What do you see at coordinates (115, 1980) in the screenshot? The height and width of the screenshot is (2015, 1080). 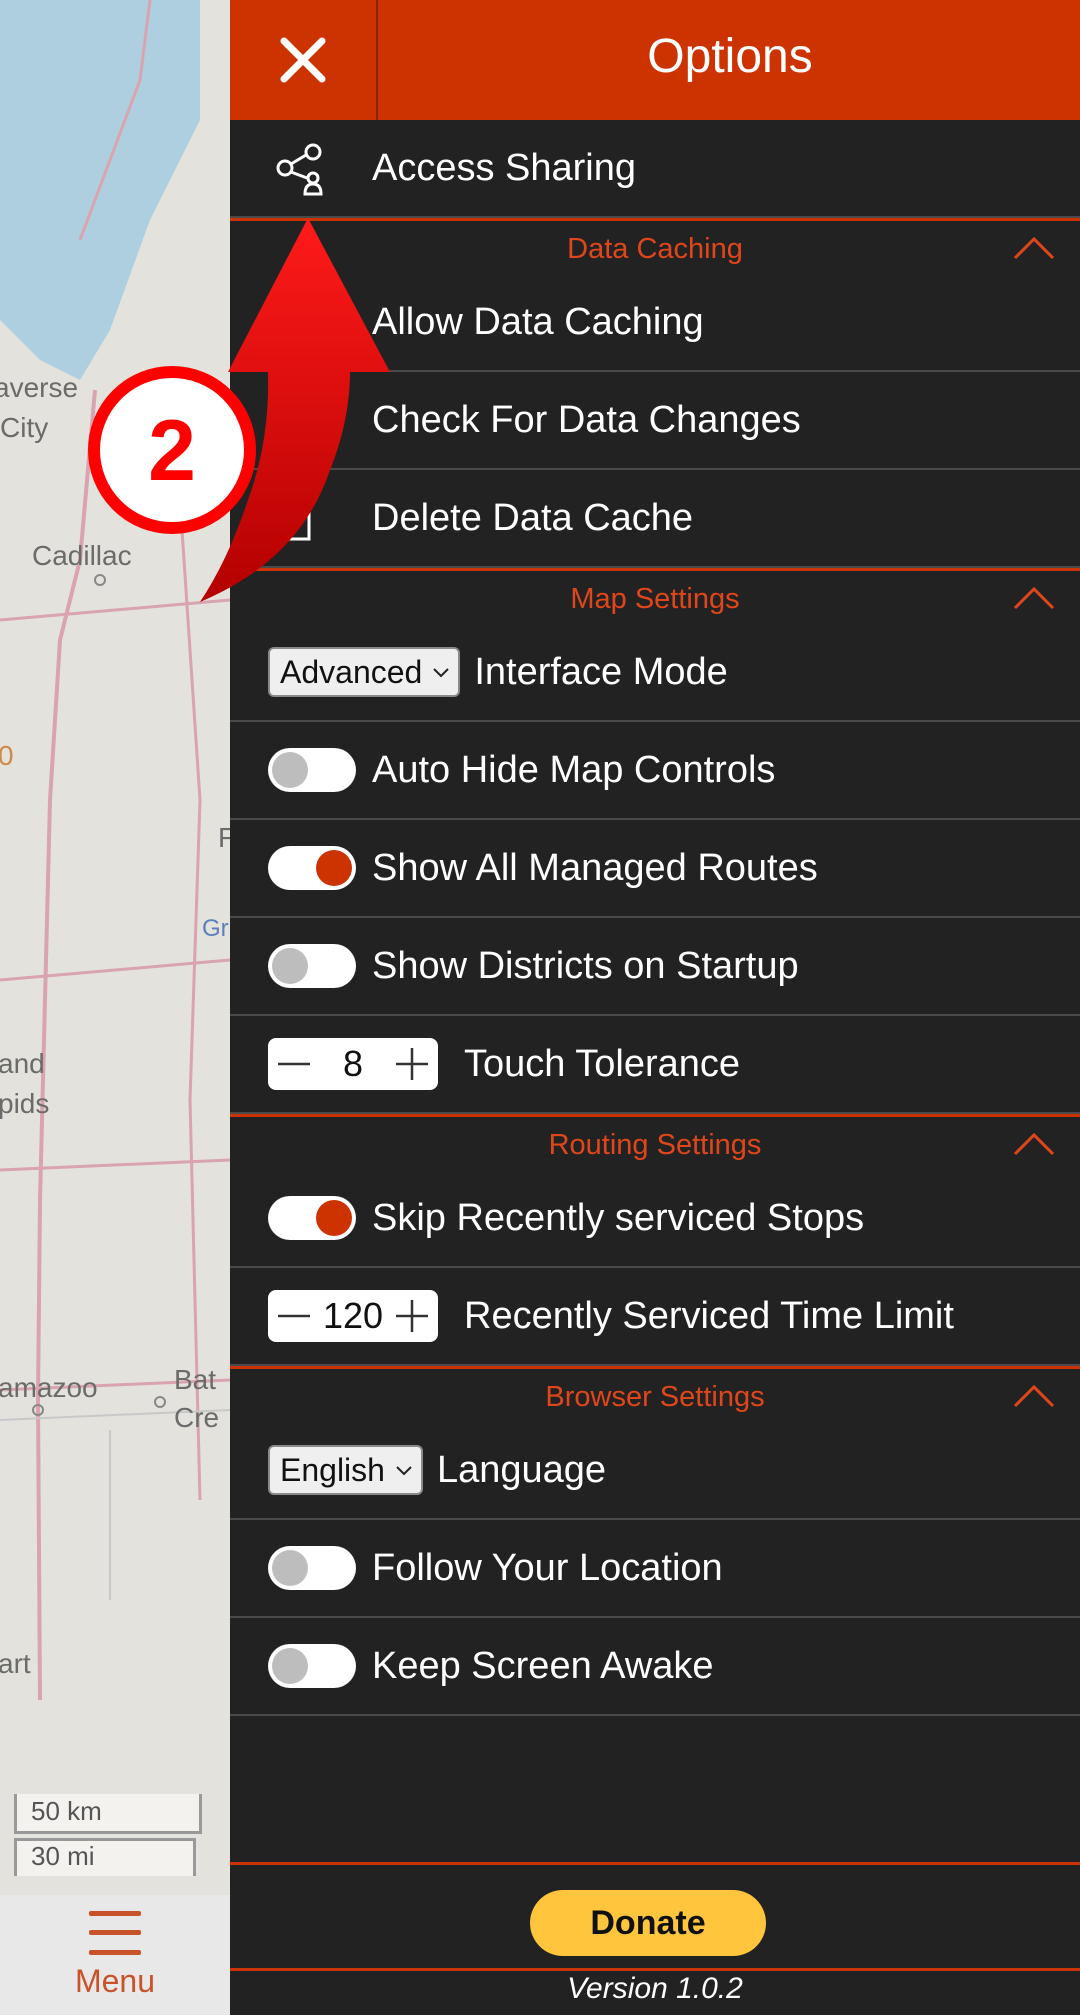 I see `menu-label: Menu` at bounding box center [115, 1980].